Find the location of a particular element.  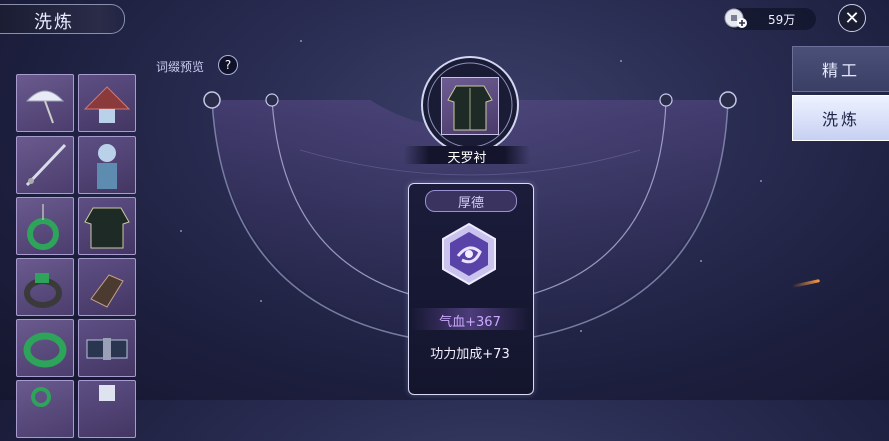

slot-sword is located at coordinates (45, 165).